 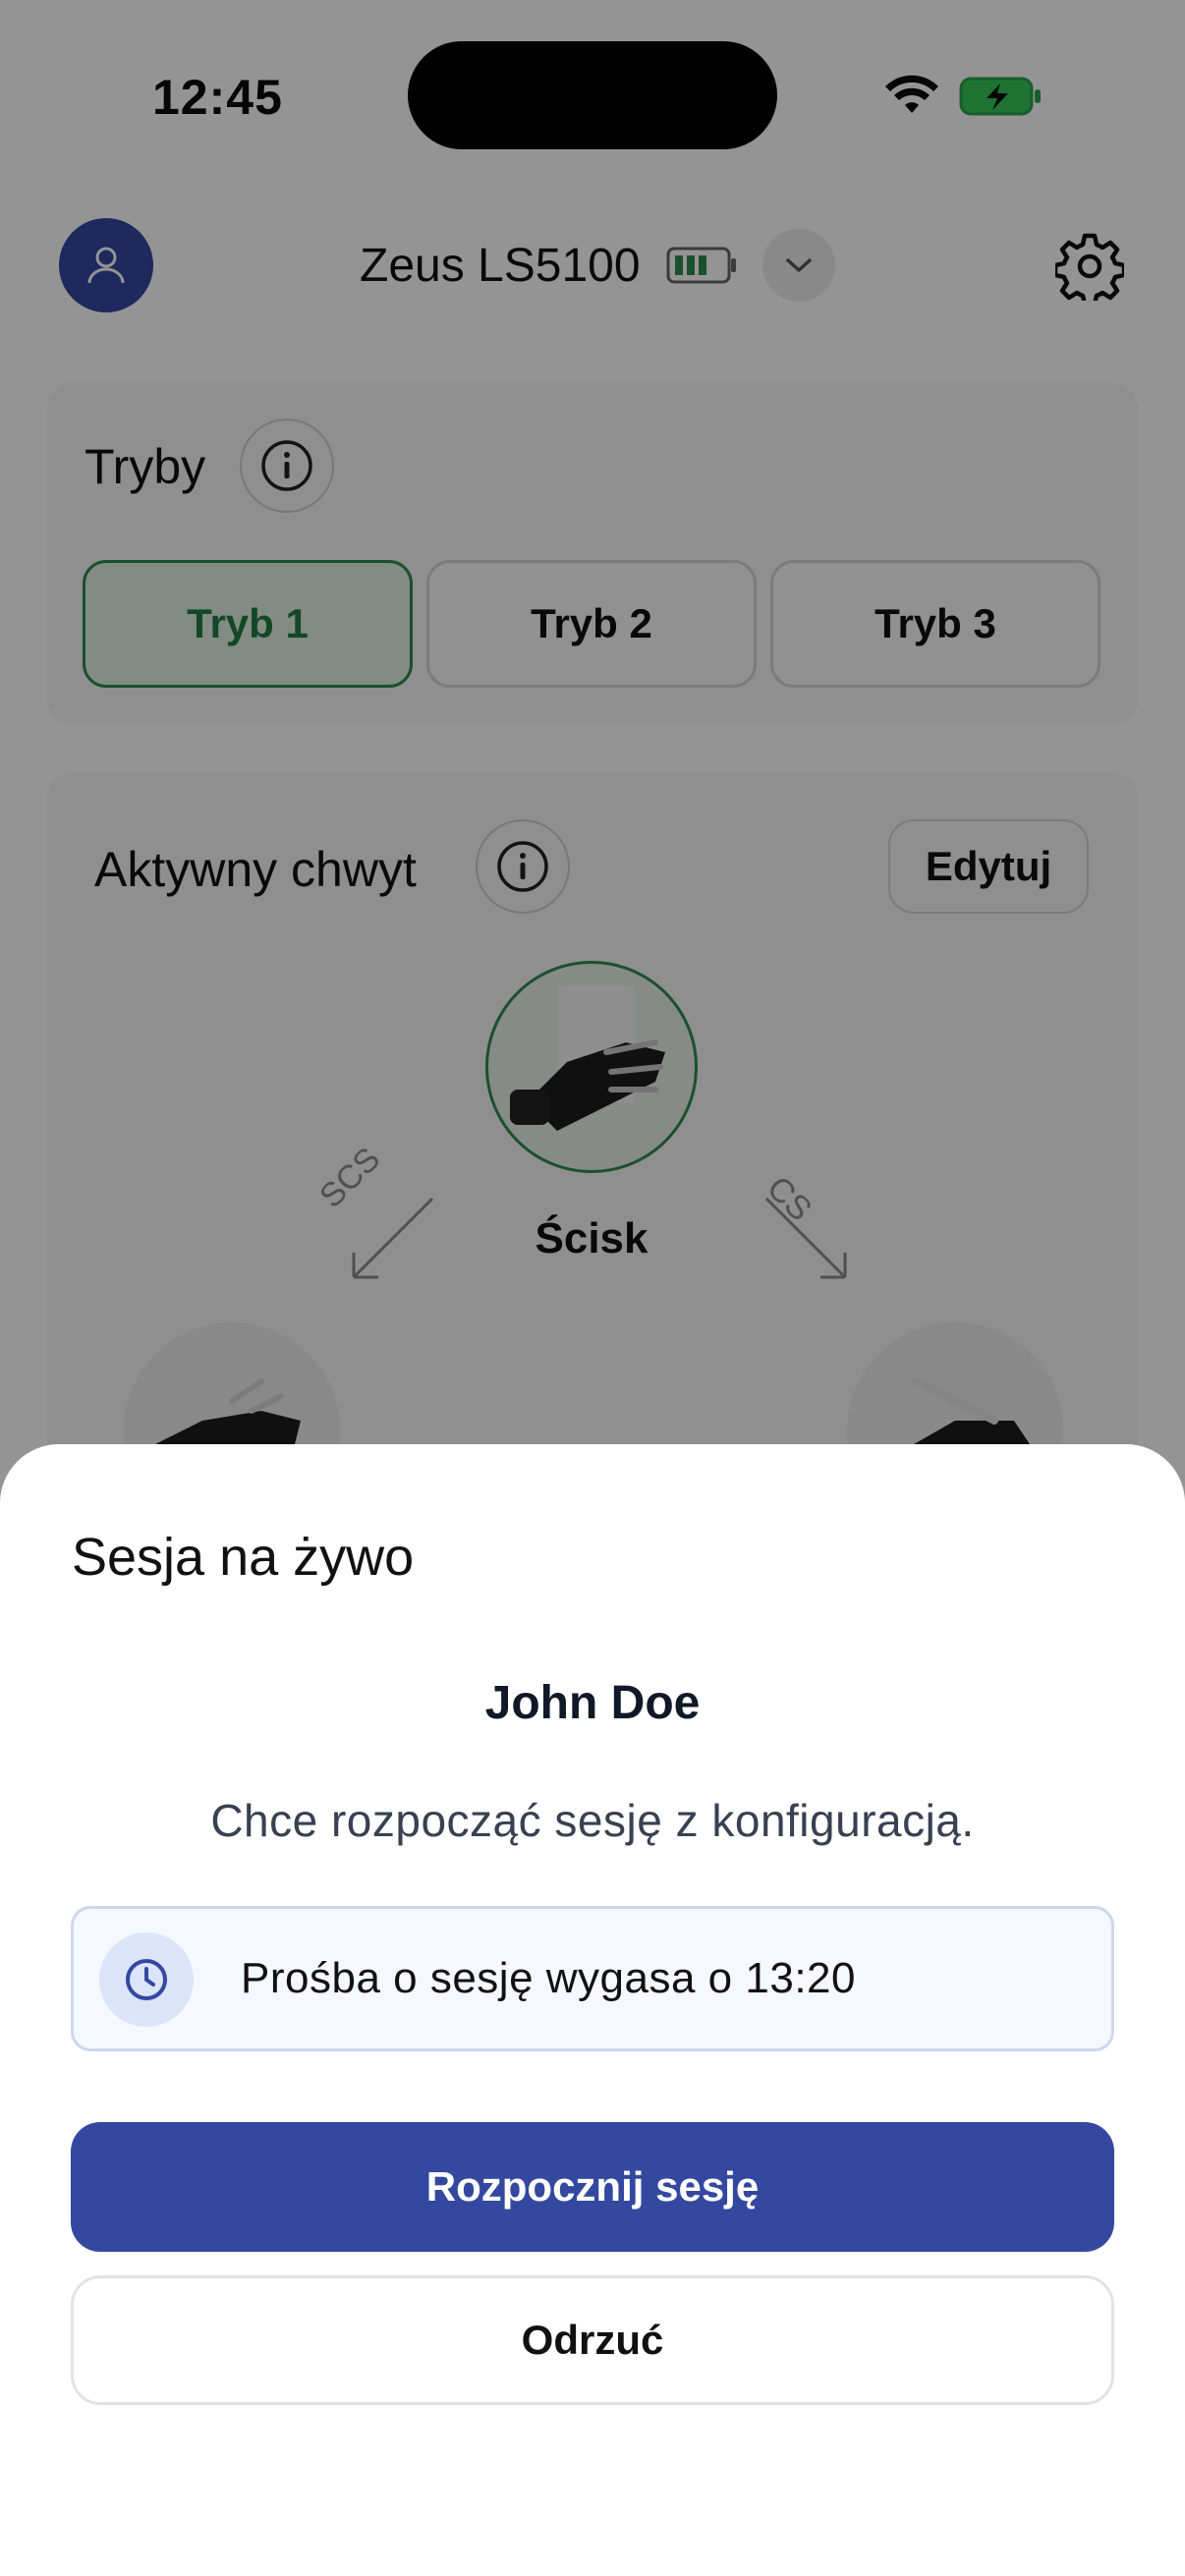 What do you see at coordinates (592, 2340) in the screenshot?
I see `reject-button: Odrzuć` at bounding box center [592, 2340].